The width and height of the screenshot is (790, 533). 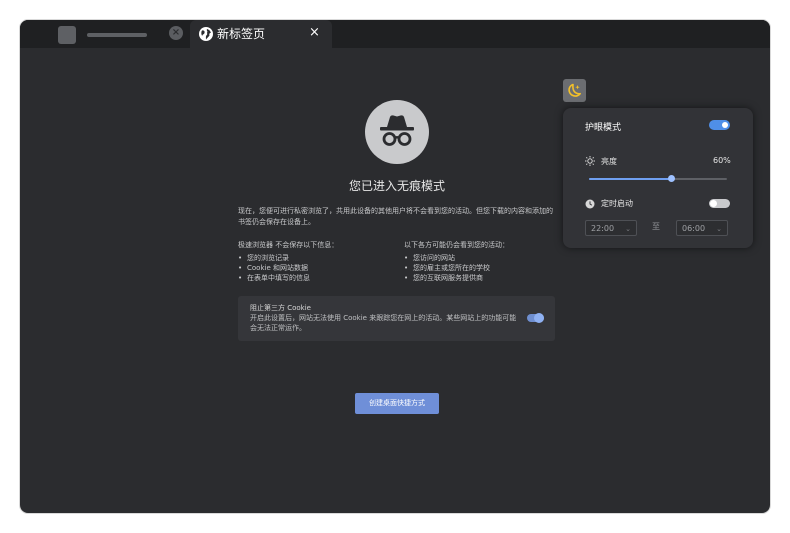 I want to click on eye-care-panel: 护眼模式 亮度 60% 定时启动 22:00 ⌄ 至 06:00 ⌄, so click(x=658, y=178).